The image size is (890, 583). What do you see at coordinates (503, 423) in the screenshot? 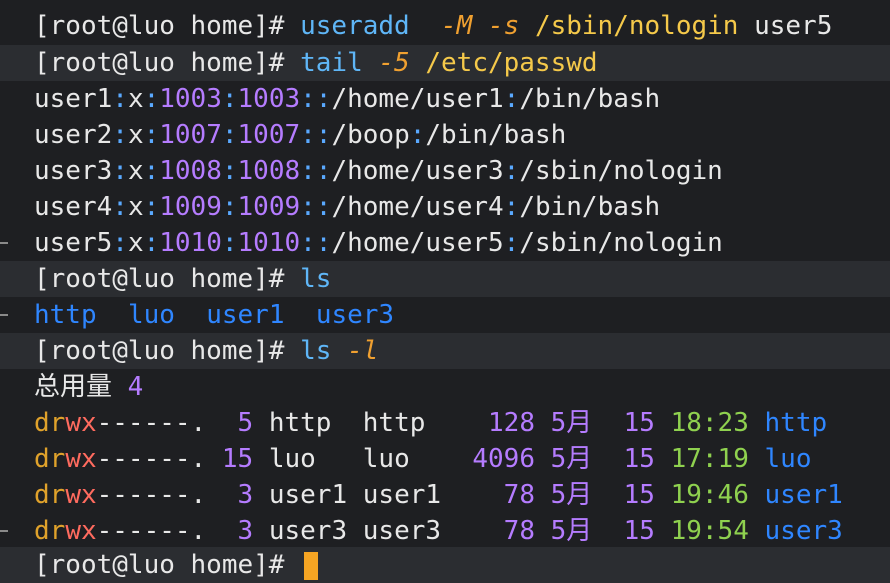
I see `size: 128` at bounding box center [503, 423].